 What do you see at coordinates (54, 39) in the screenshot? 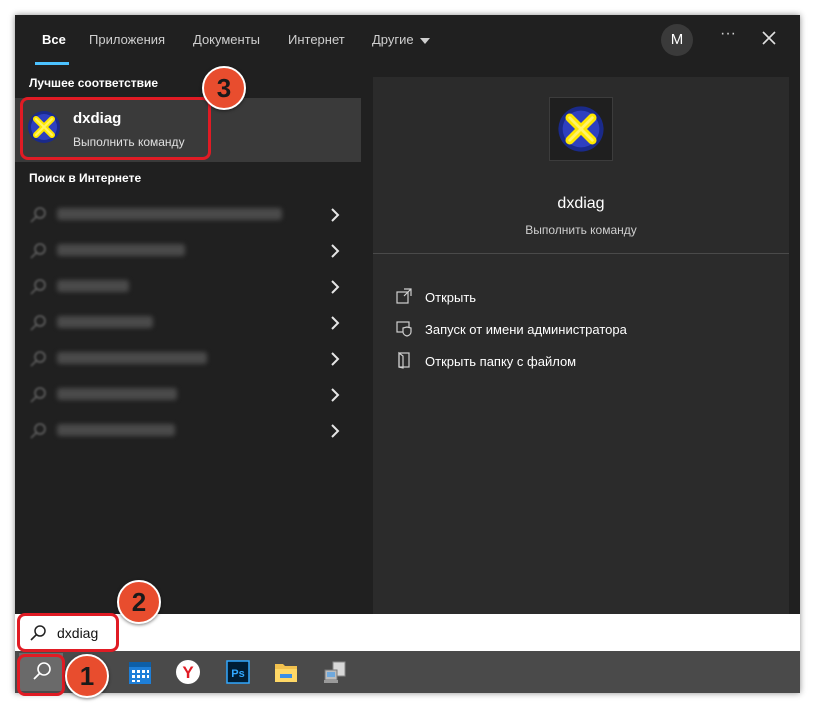
I see `tab-all: Все` at bounding box center [54, 39].